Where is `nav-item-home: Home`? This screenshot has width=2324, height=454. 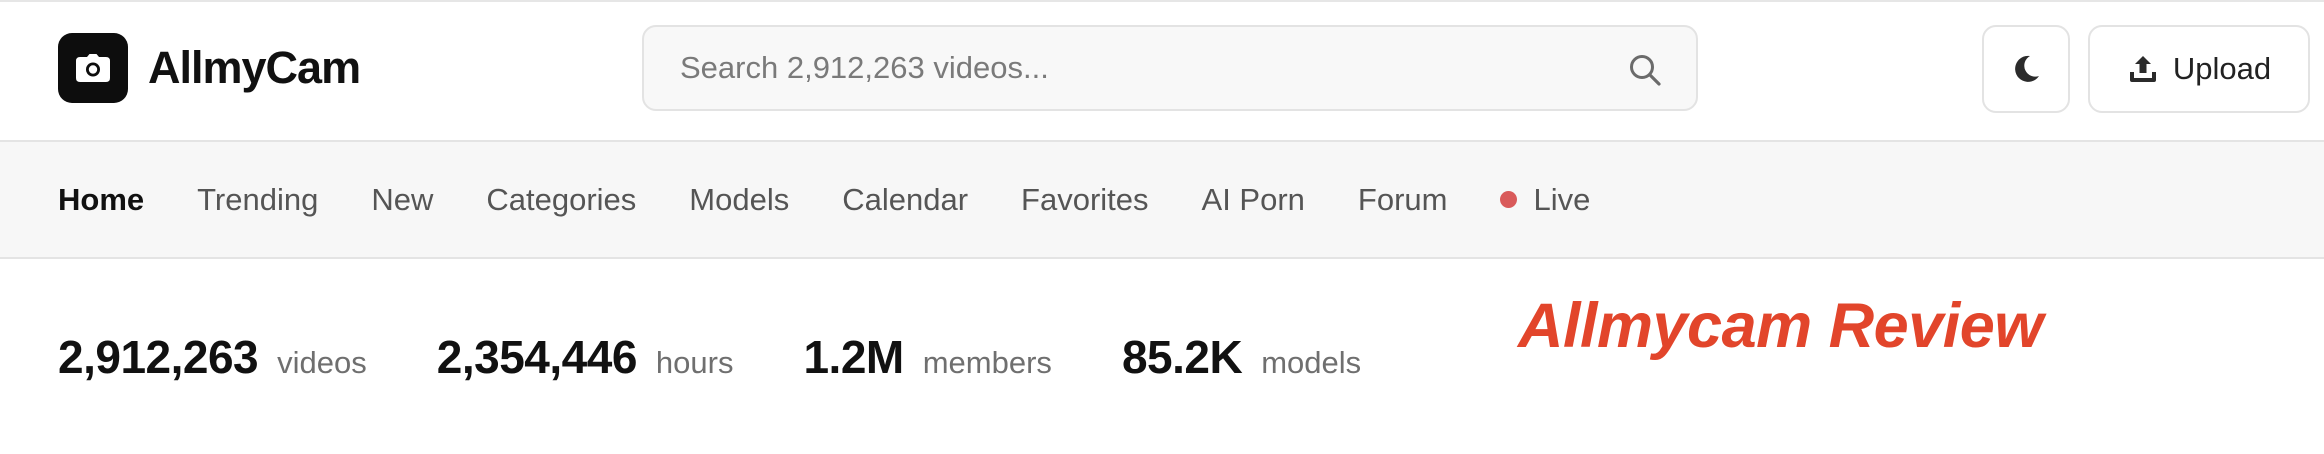
nav-item-home: Home is located at coordinates (101, 200).